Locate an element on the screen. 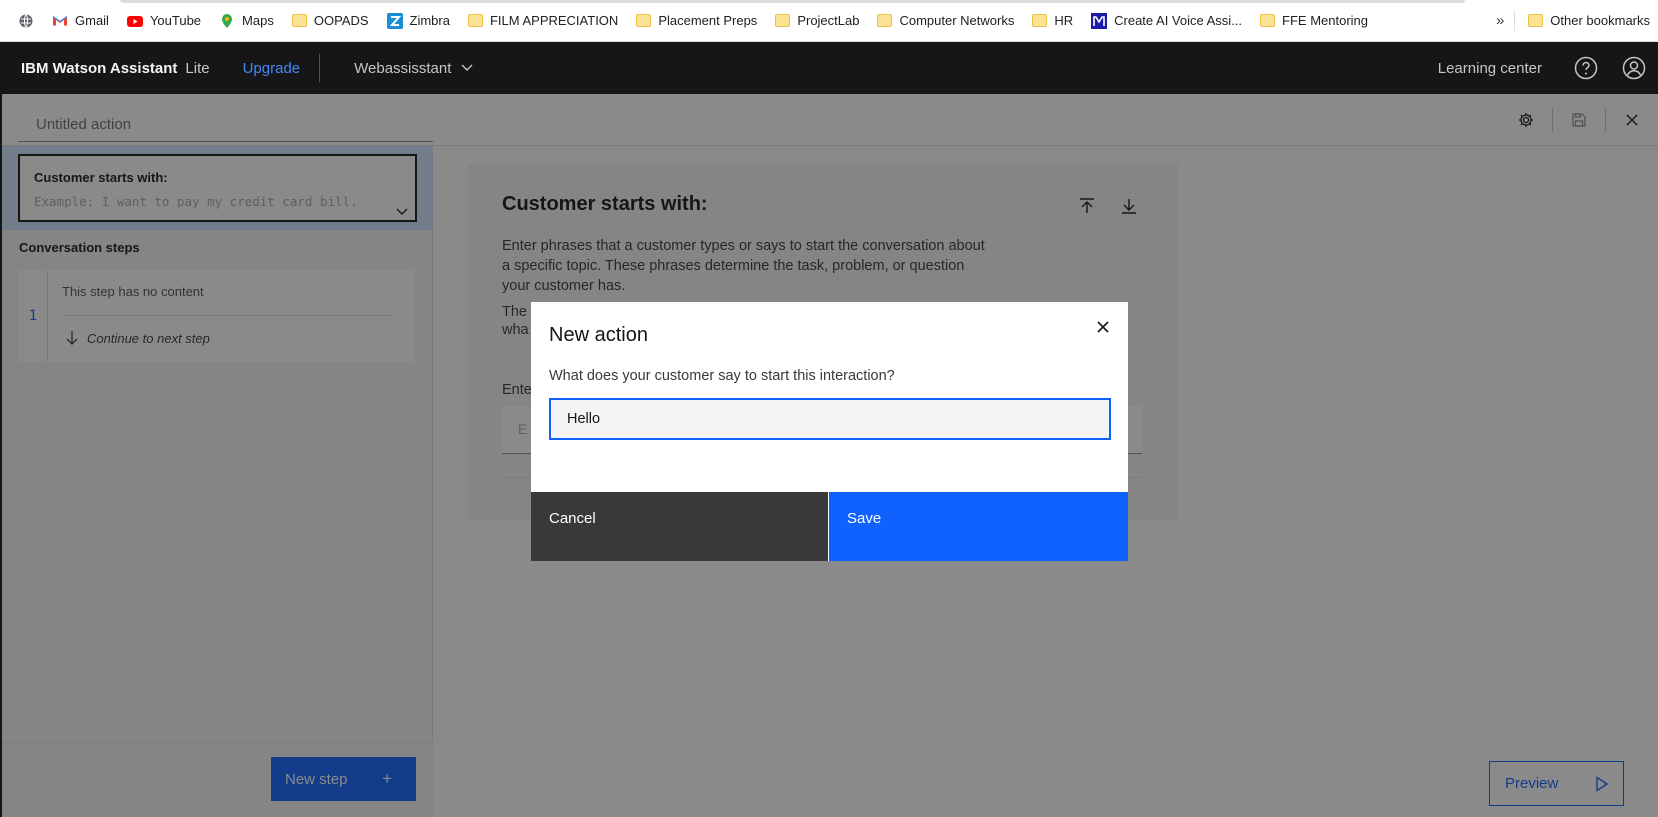 The image size is (1658, 817). bookmark-film-appreciation: FILM APPRECIATION is located at coordinates (543, 21).